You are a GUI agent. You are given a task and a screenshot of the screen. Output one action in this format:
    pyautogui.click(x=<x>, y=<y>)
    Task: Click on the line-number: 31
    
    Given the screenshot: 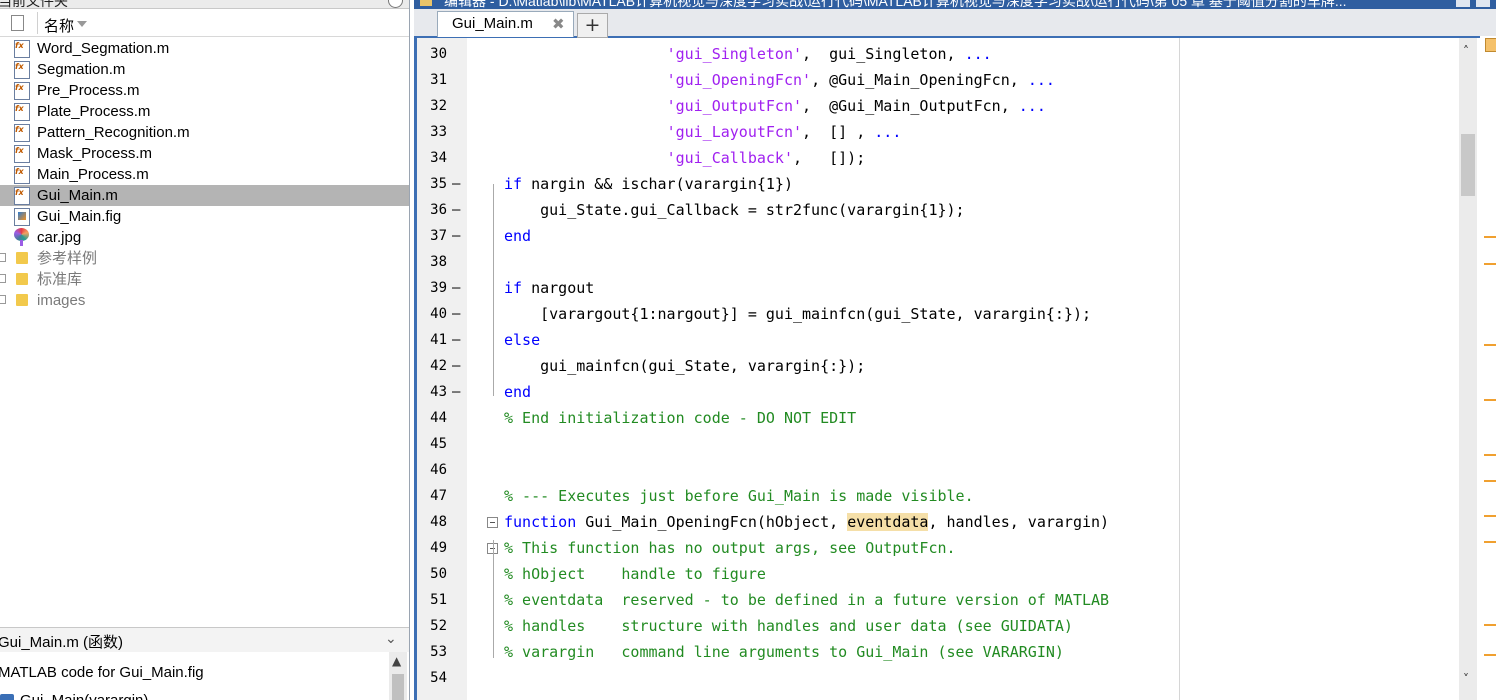 What is the action you would take?
    pyautogui.click(x=432, y=80)
    